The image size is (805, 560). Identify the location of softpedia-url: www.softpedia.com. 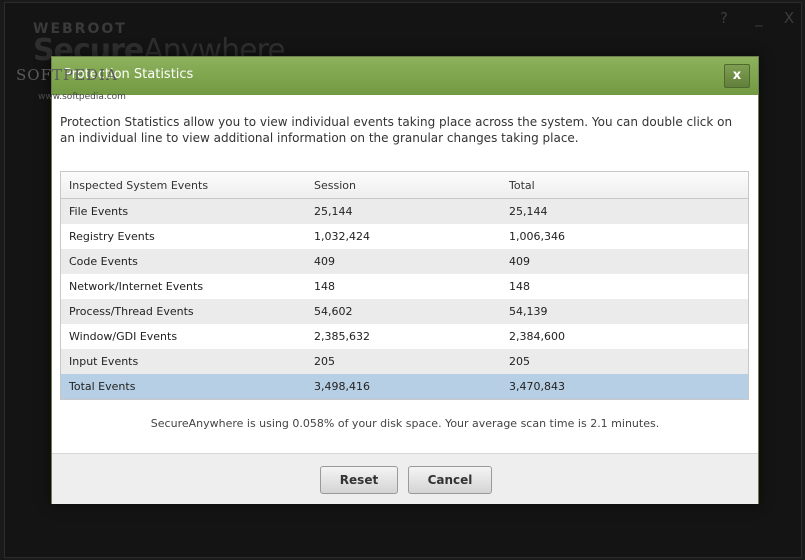
(82, 97).